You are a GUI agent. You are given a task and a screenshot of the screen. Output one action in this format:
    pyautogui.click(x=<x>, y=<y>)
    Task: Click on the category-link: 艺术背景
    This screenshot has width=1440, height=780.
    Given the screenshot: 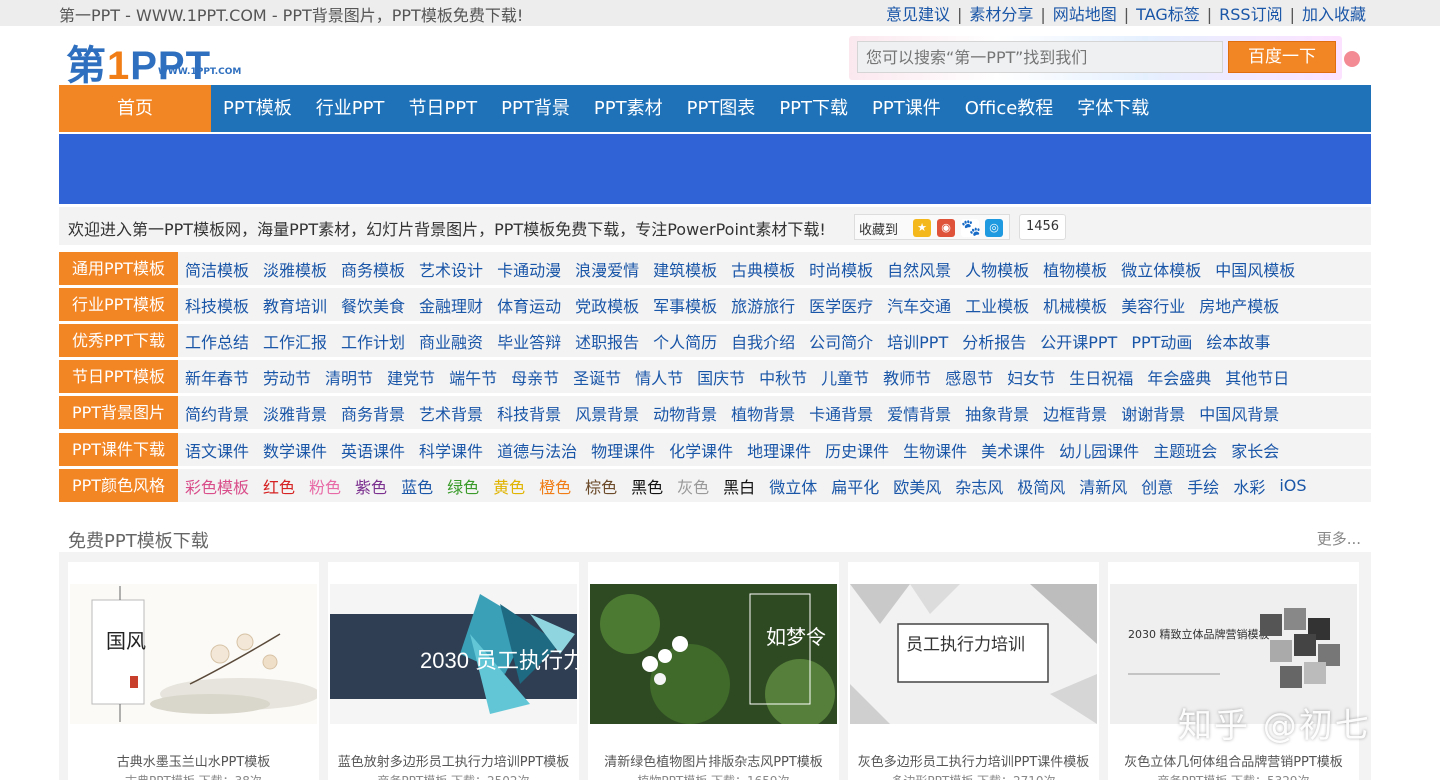 What is the action you would take?
    pyautogui.click(x=451, y=413)
    